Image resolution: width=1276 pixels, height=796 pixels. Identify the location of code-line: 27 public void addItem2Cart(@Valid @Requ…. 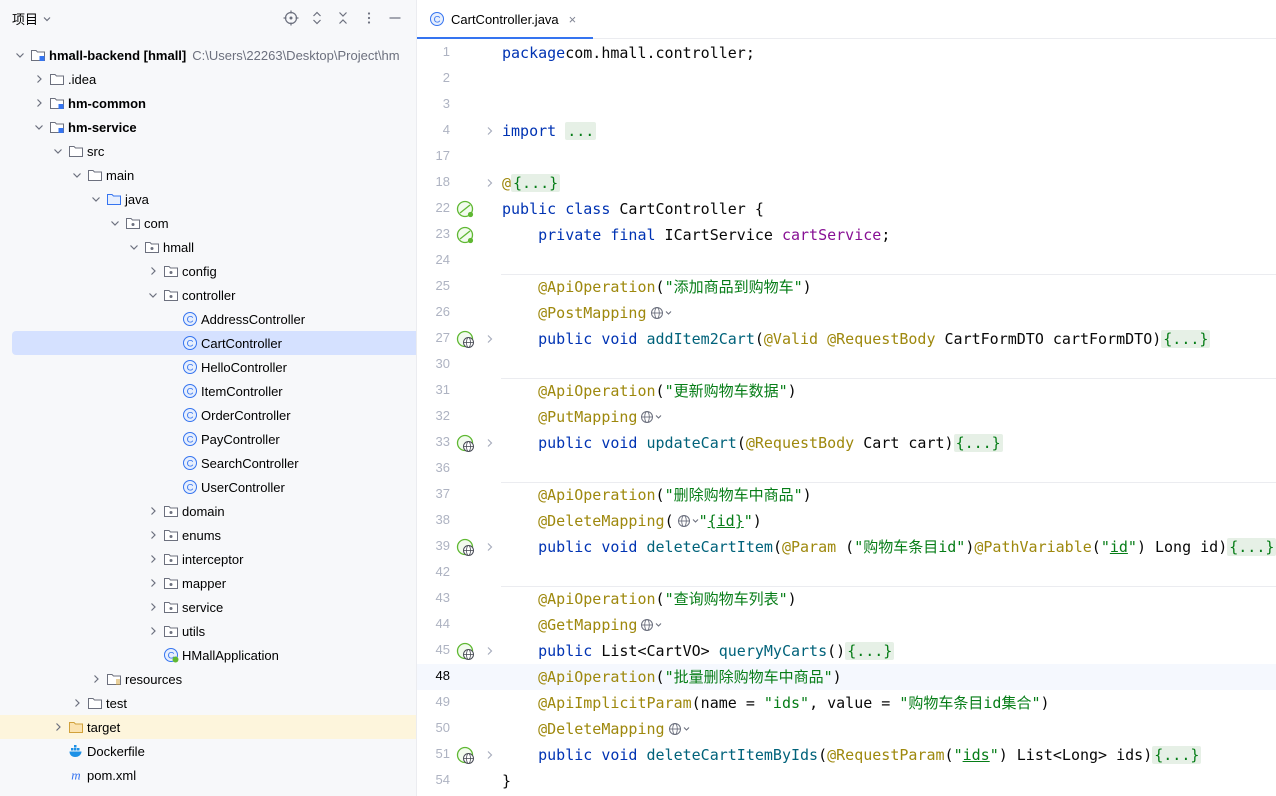
(846, 339).